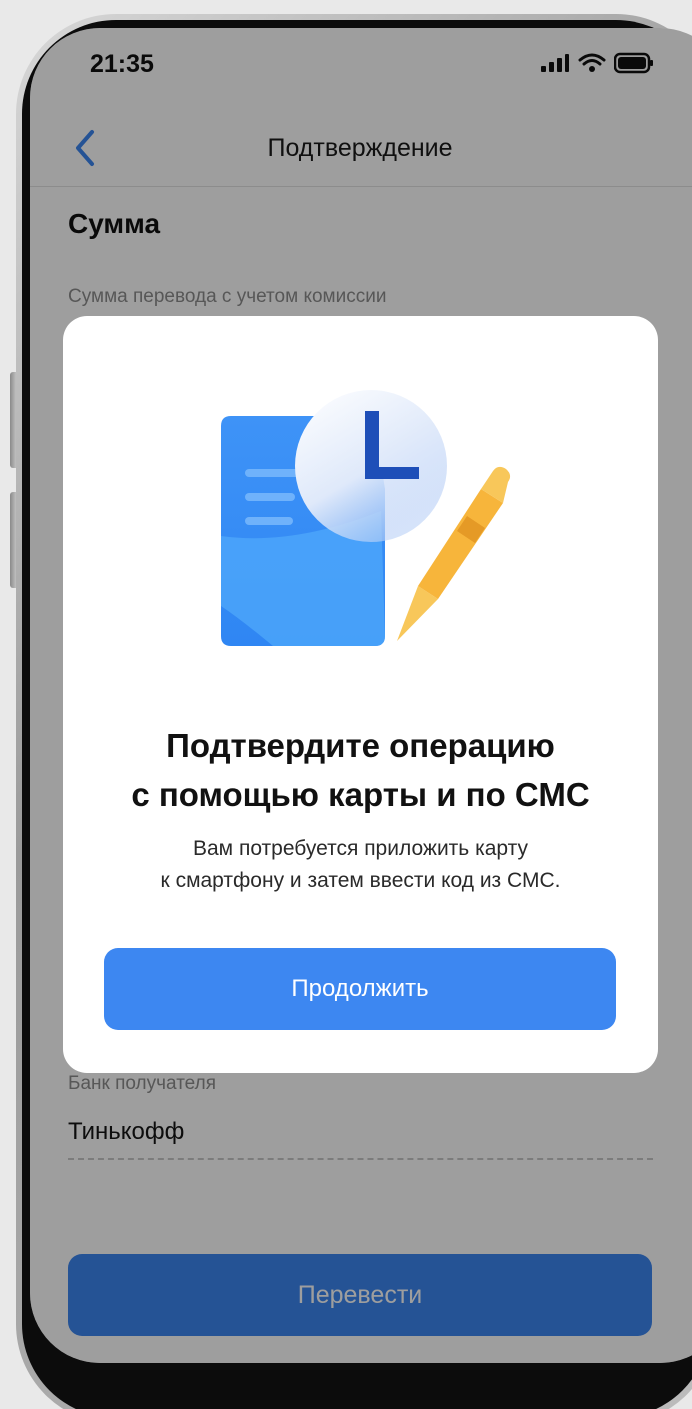 This screenshot has width=692, height=1409. Describe the element at coordinates (360, 989) in the screenshot. I see `continue-button: Продолжить` at that location.